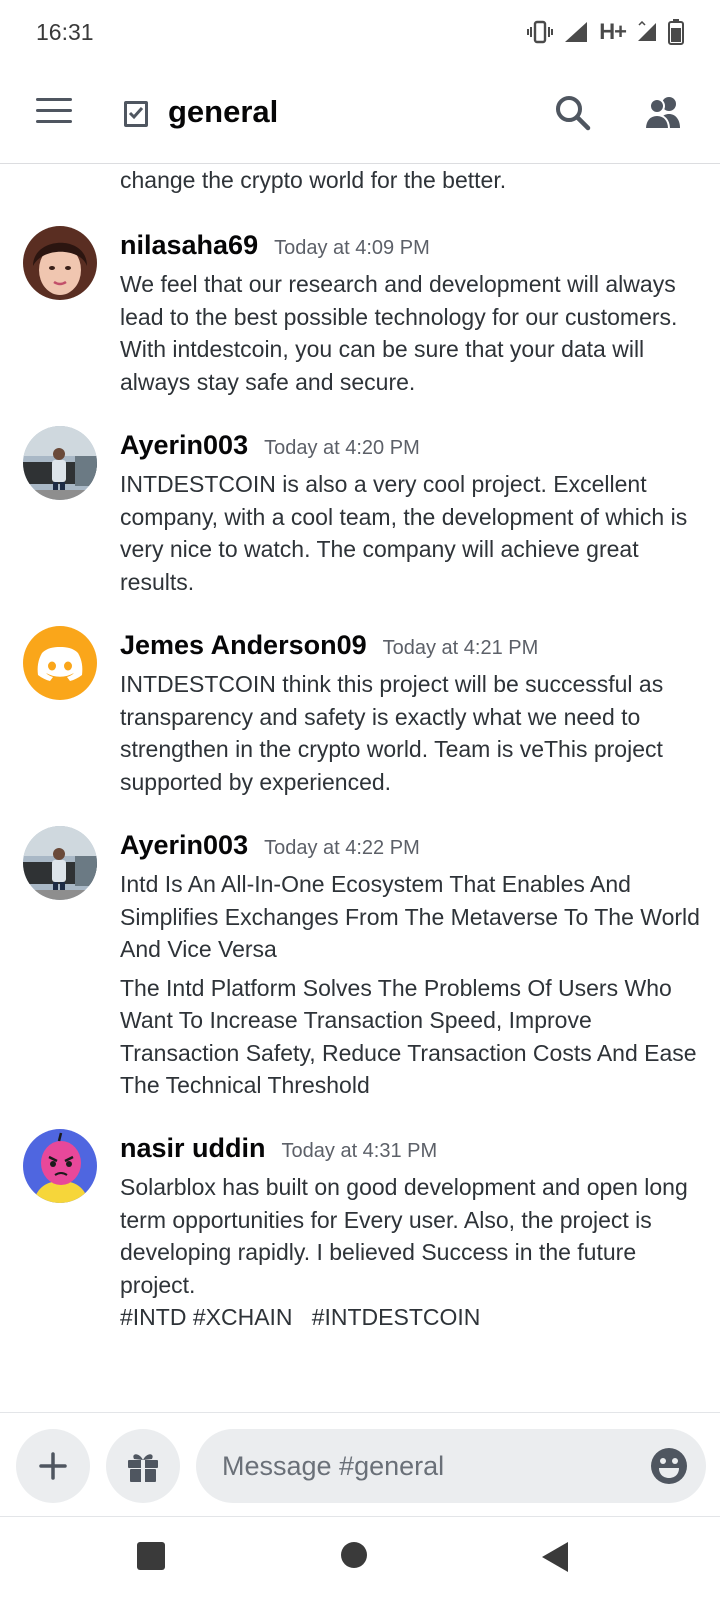 This screenshot has height=1600, width=720. I want to click on channel-header: general, so click(360, 114).